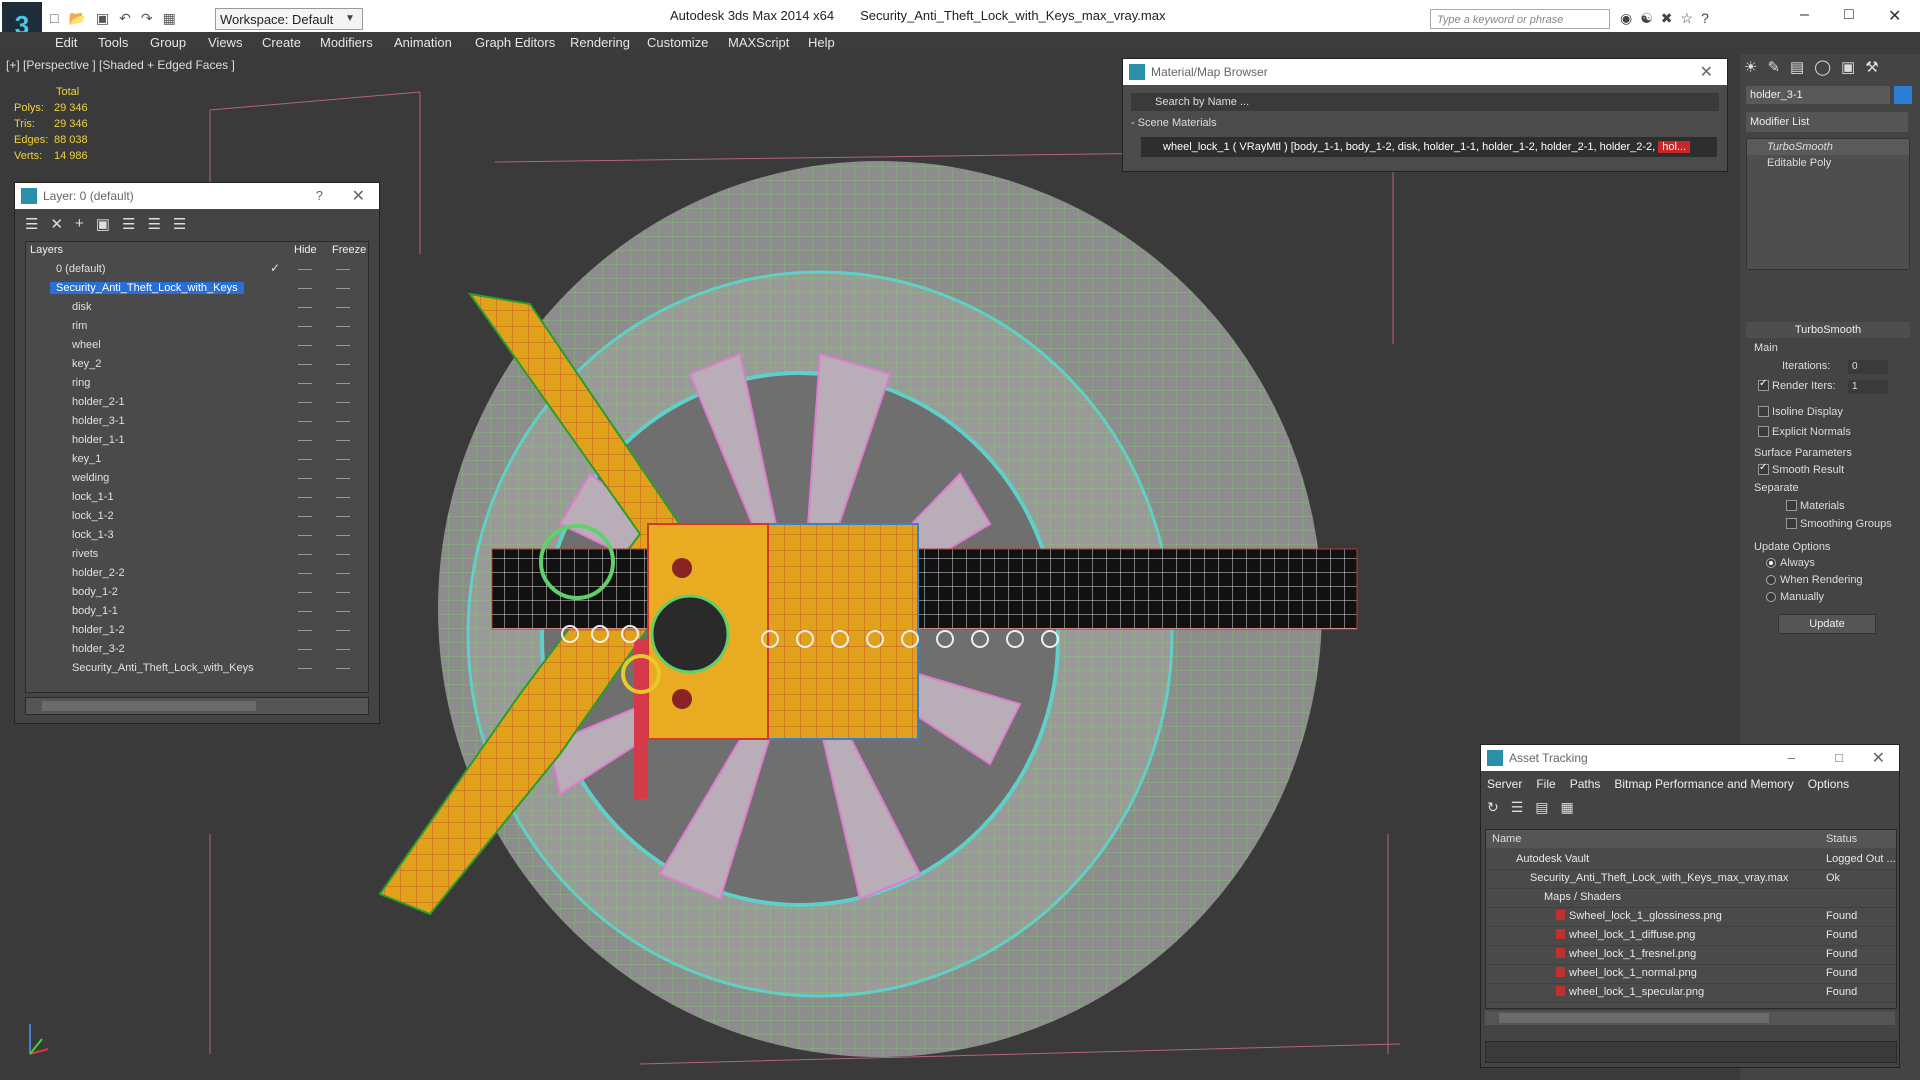 This screenshot has width=1920, height=1080. What do you see at coordinates (1763, 431) in the screenshot?
I see `explicit-normals-checkbox` at bounding box center [1763, 431].